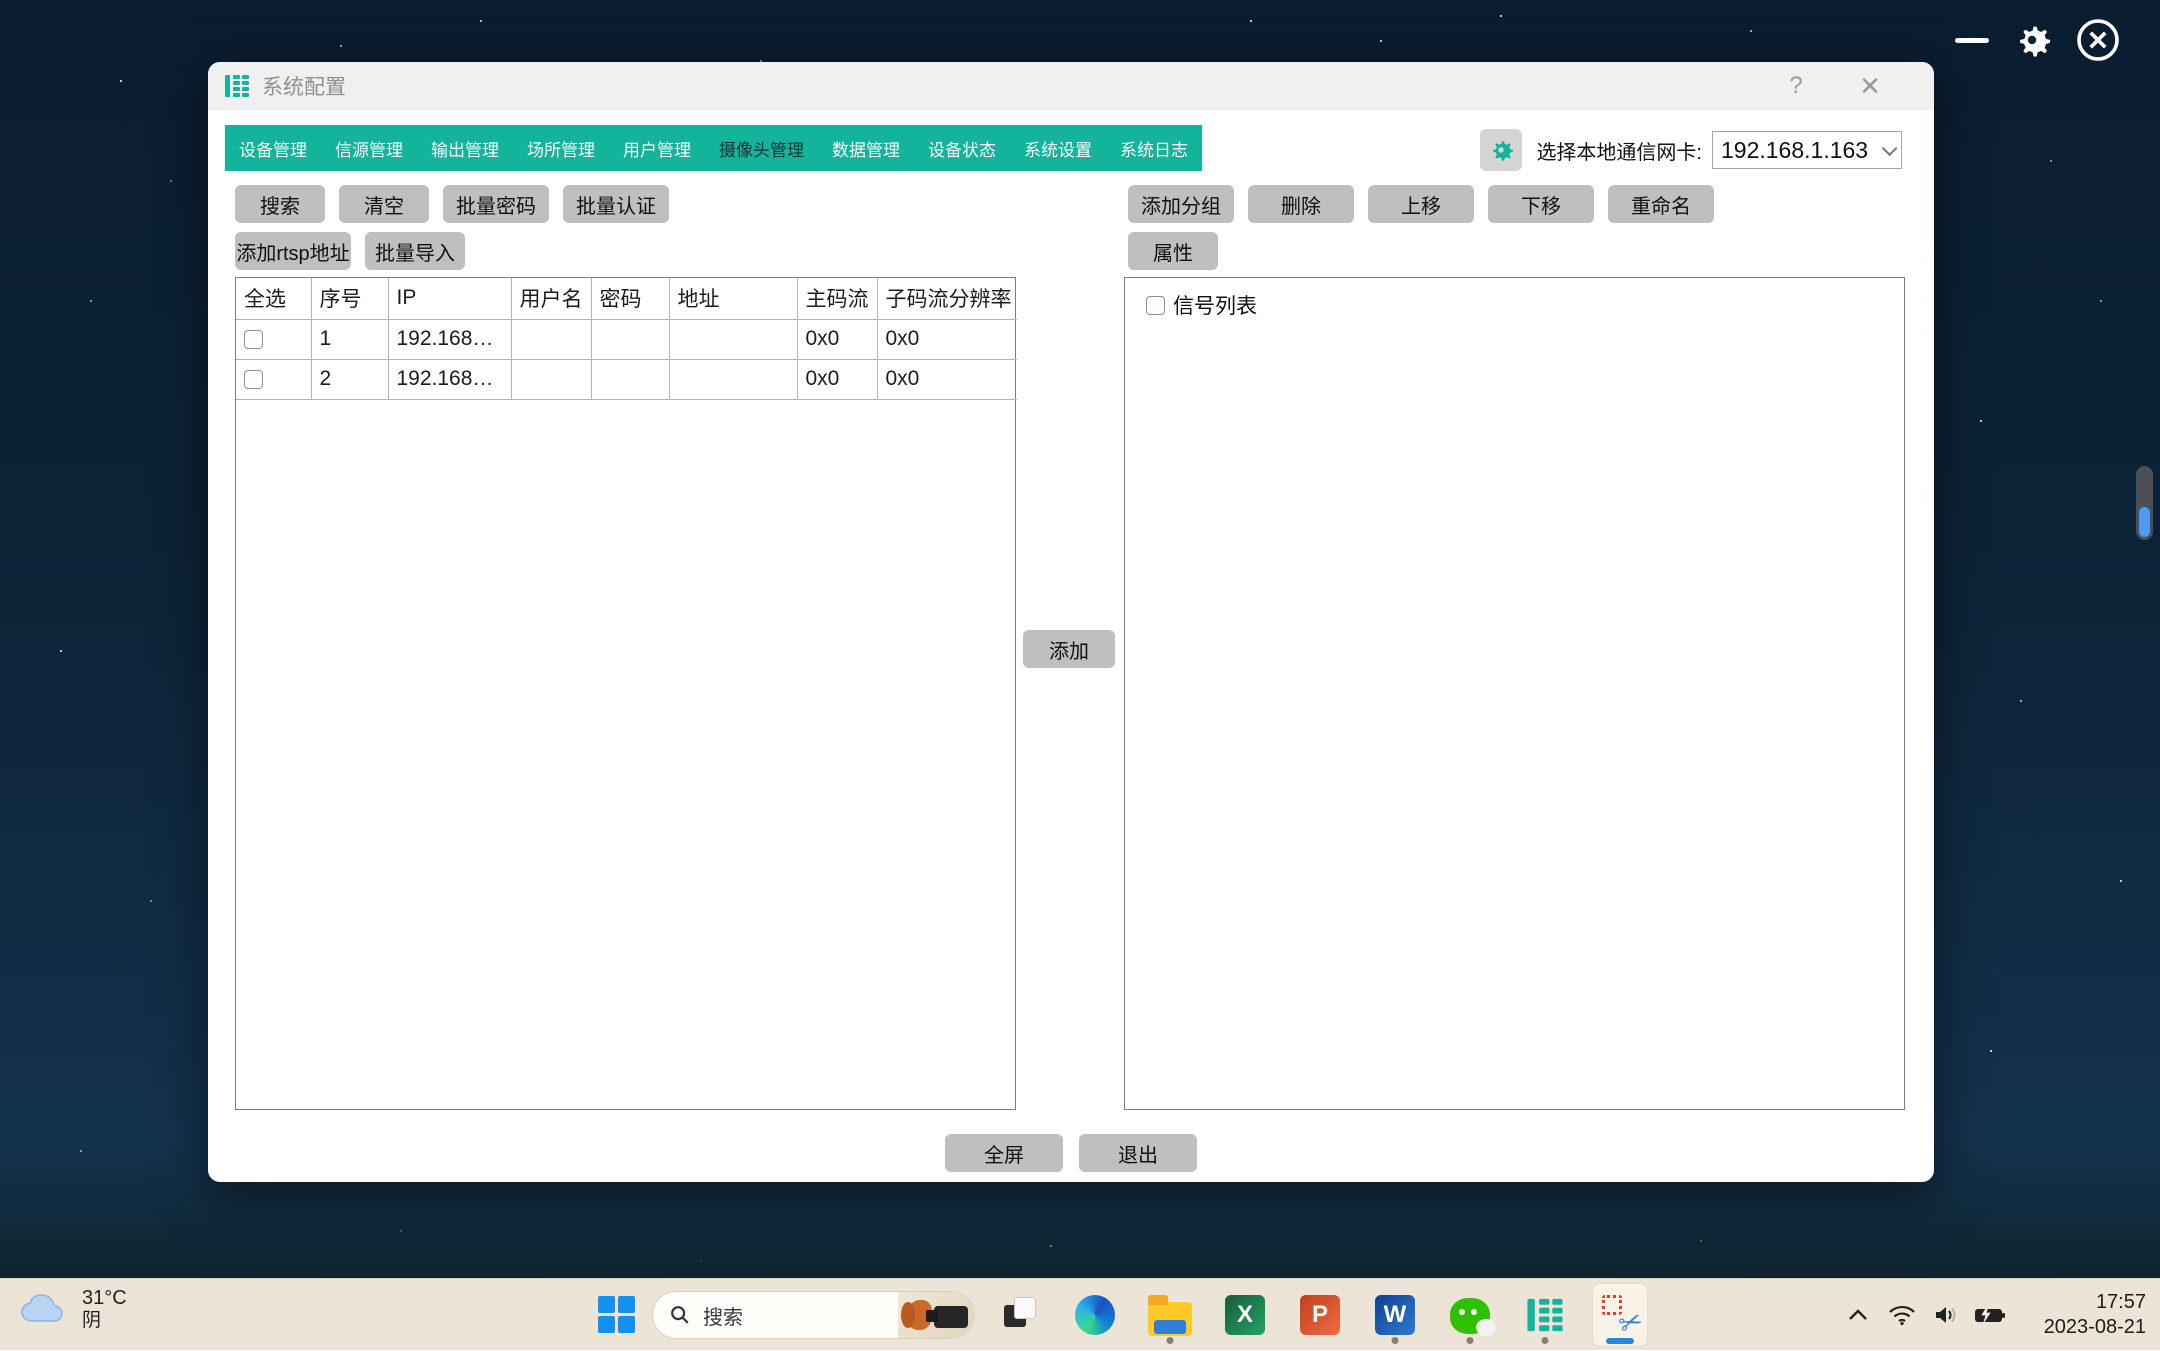 Image resolution: width=2160 pixels, height=1351 pixels. I want to click on nic-dropdown: 192.168.1.163, so click(1807, 150).